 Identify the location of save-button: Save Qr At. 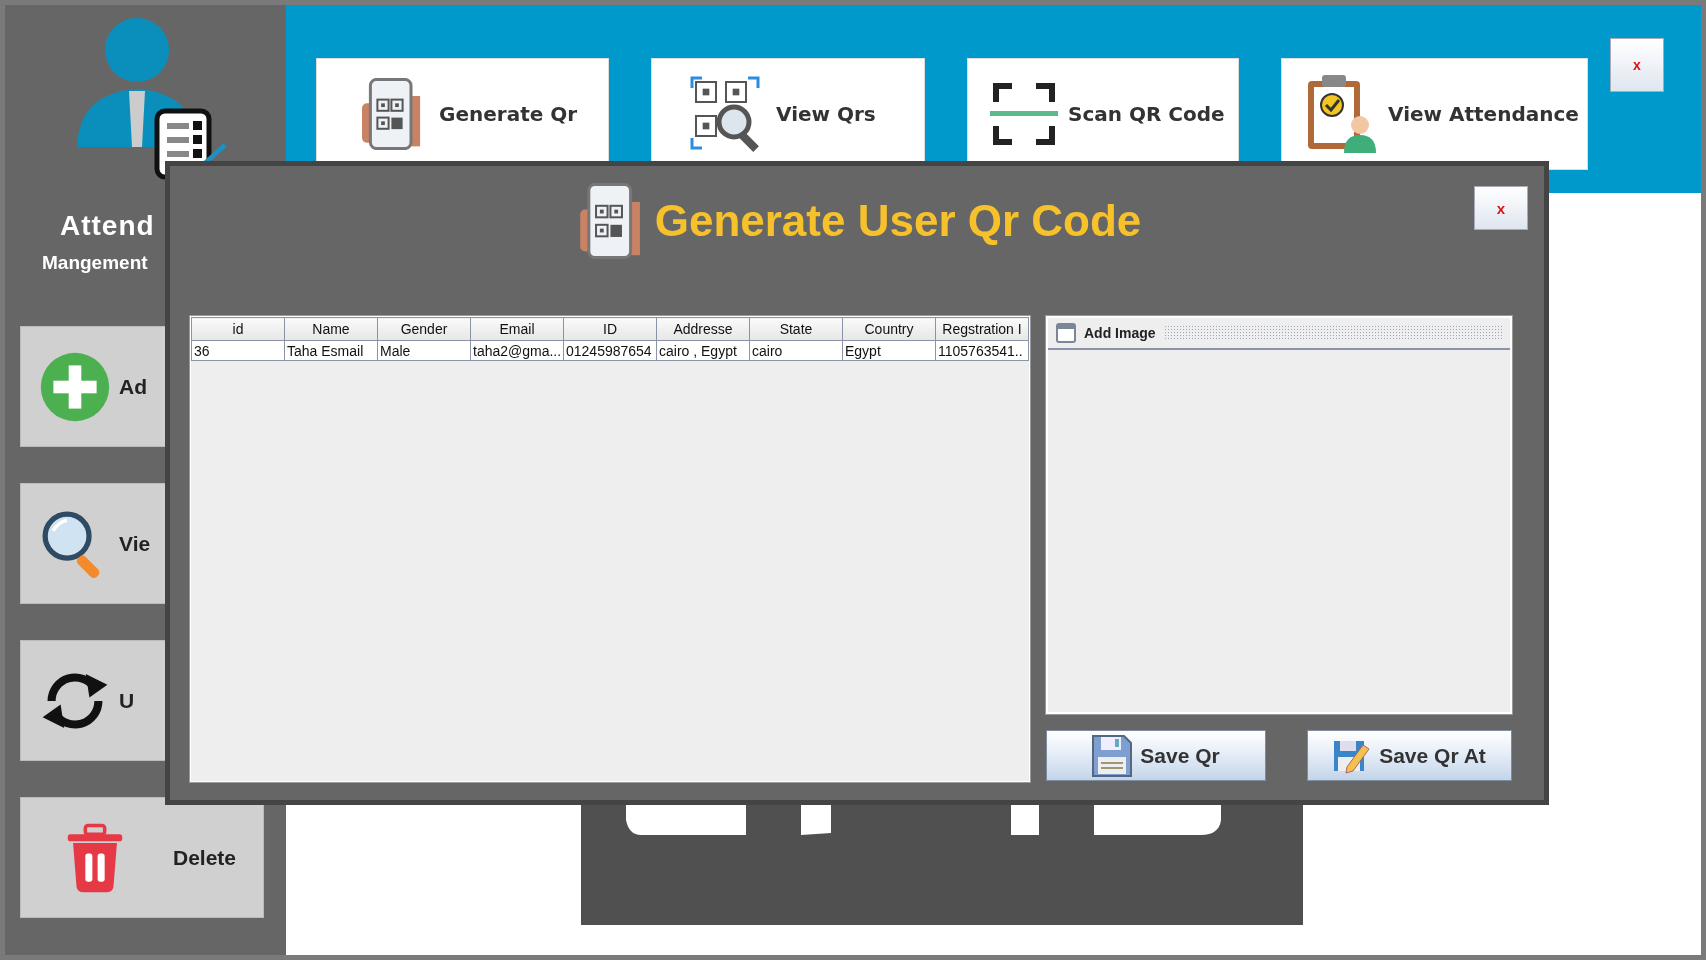
(1409, 755).